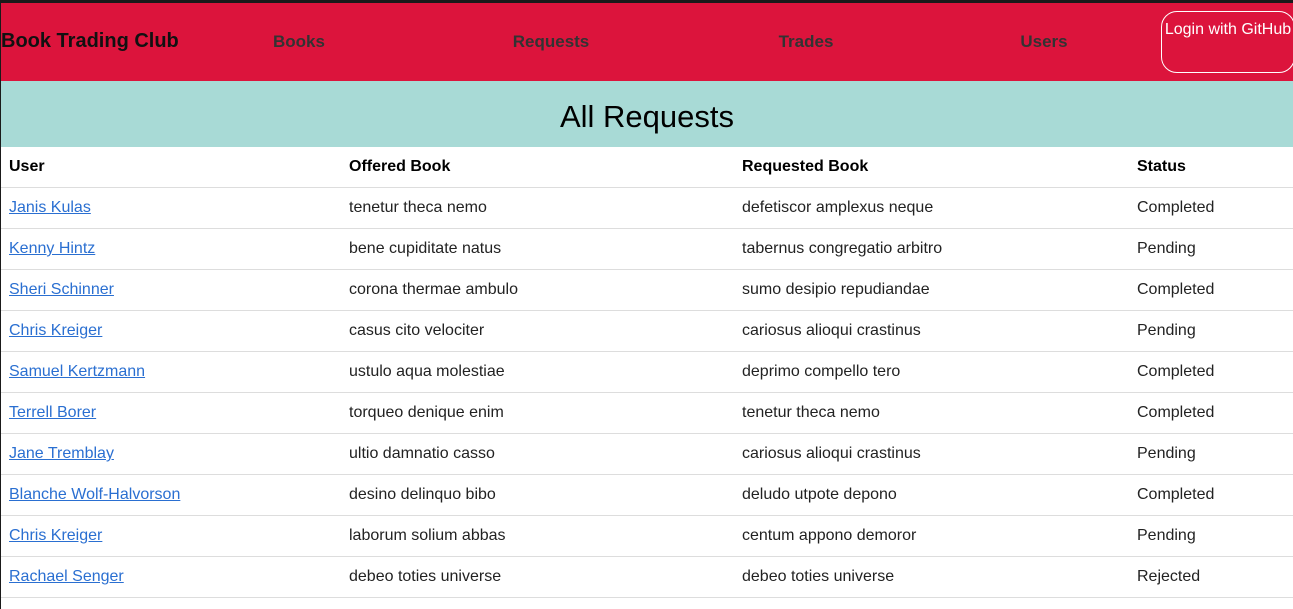 The height and width of the screenshot is (609, 1293). What do you see at coordinates (171, 208) in the screenshot?
I see `user-cell: Janis Kulas` at bounding box center [171, 208].